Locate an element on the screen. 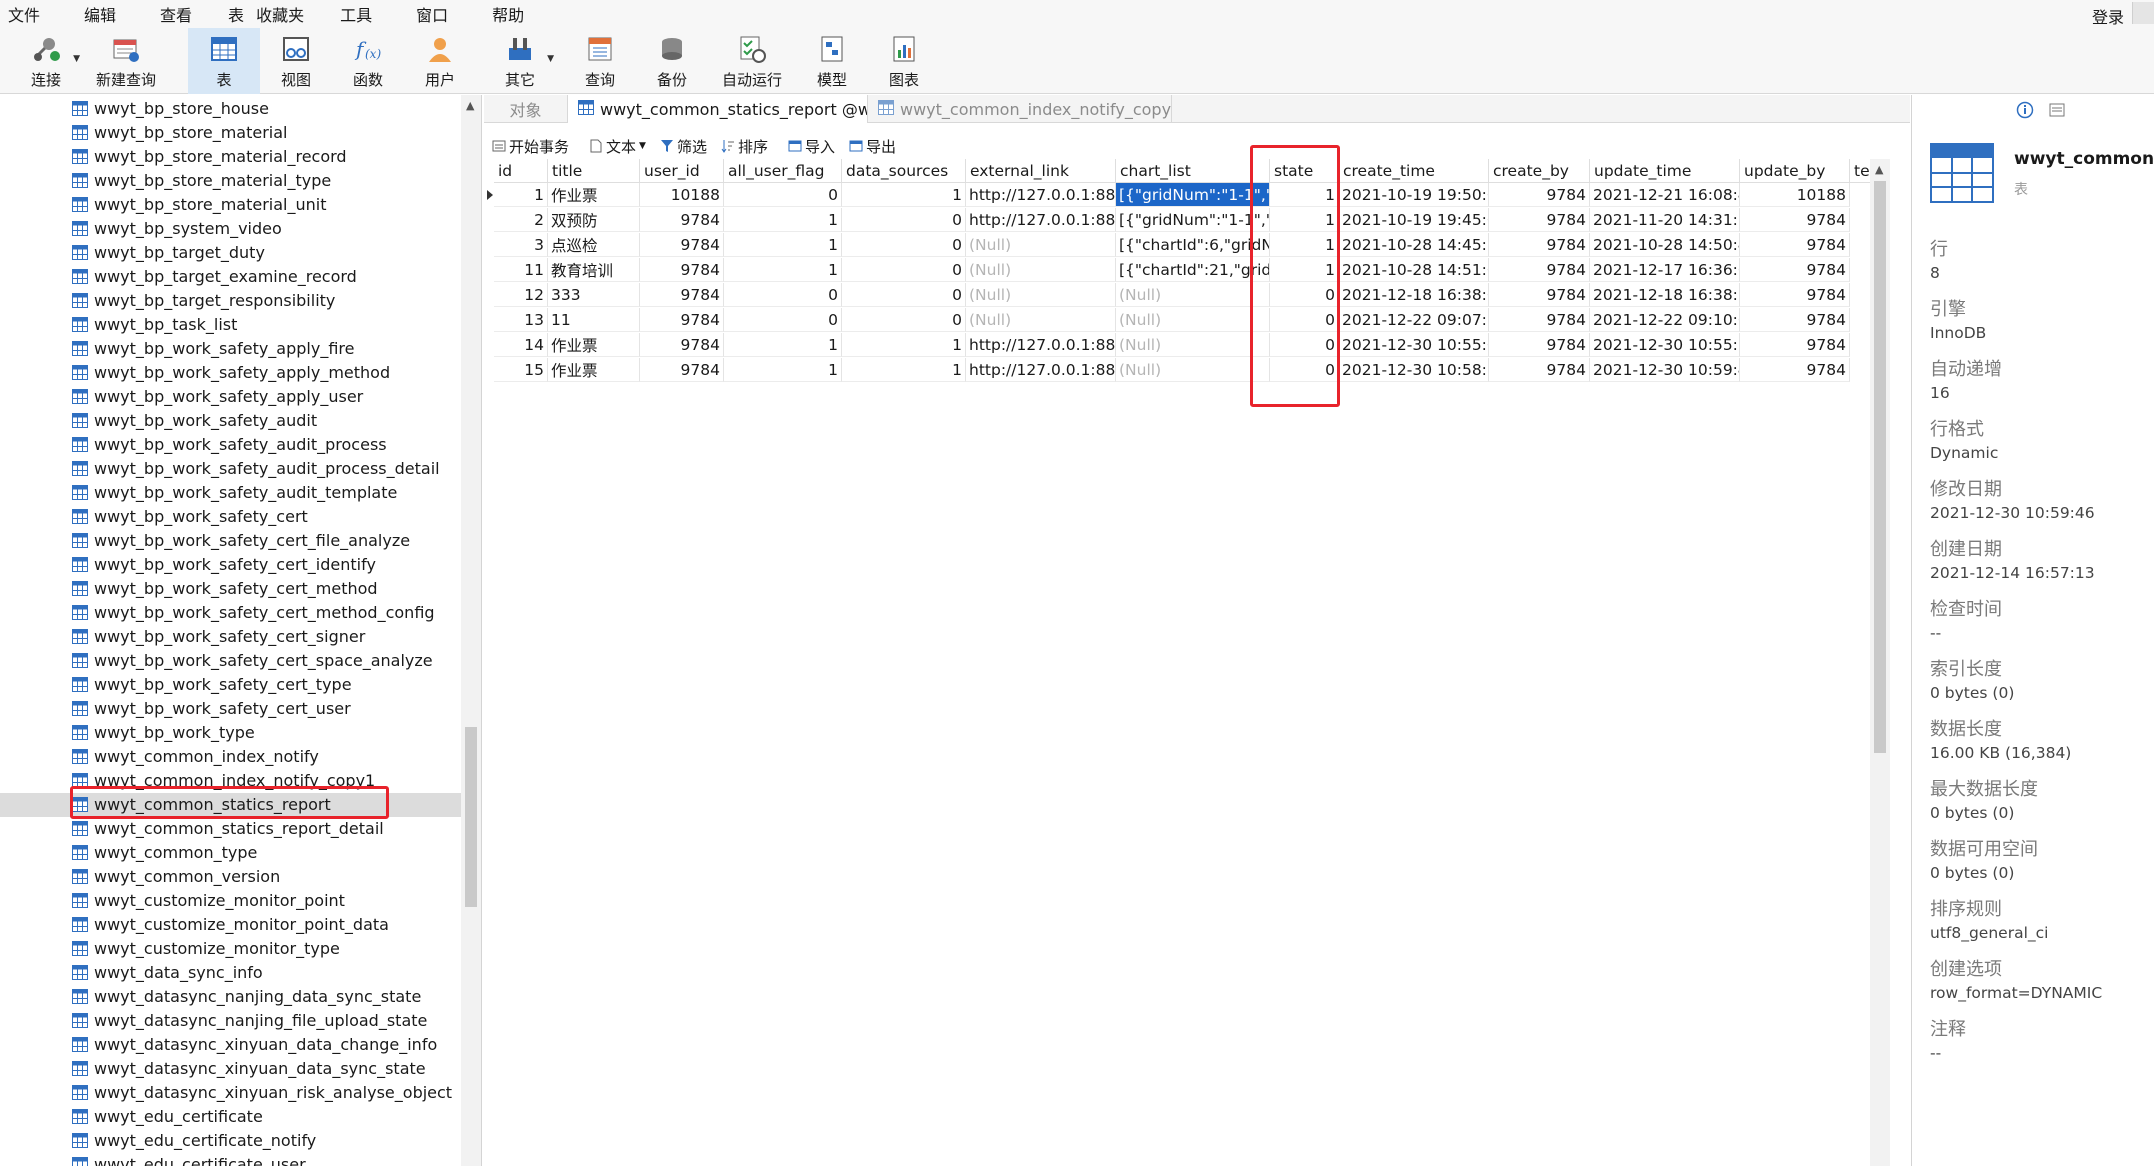 The height and width of the screenshot is (1166, 2154). tree-item-table: wwyt_data_sync_info is located at coordinates (231, 973).